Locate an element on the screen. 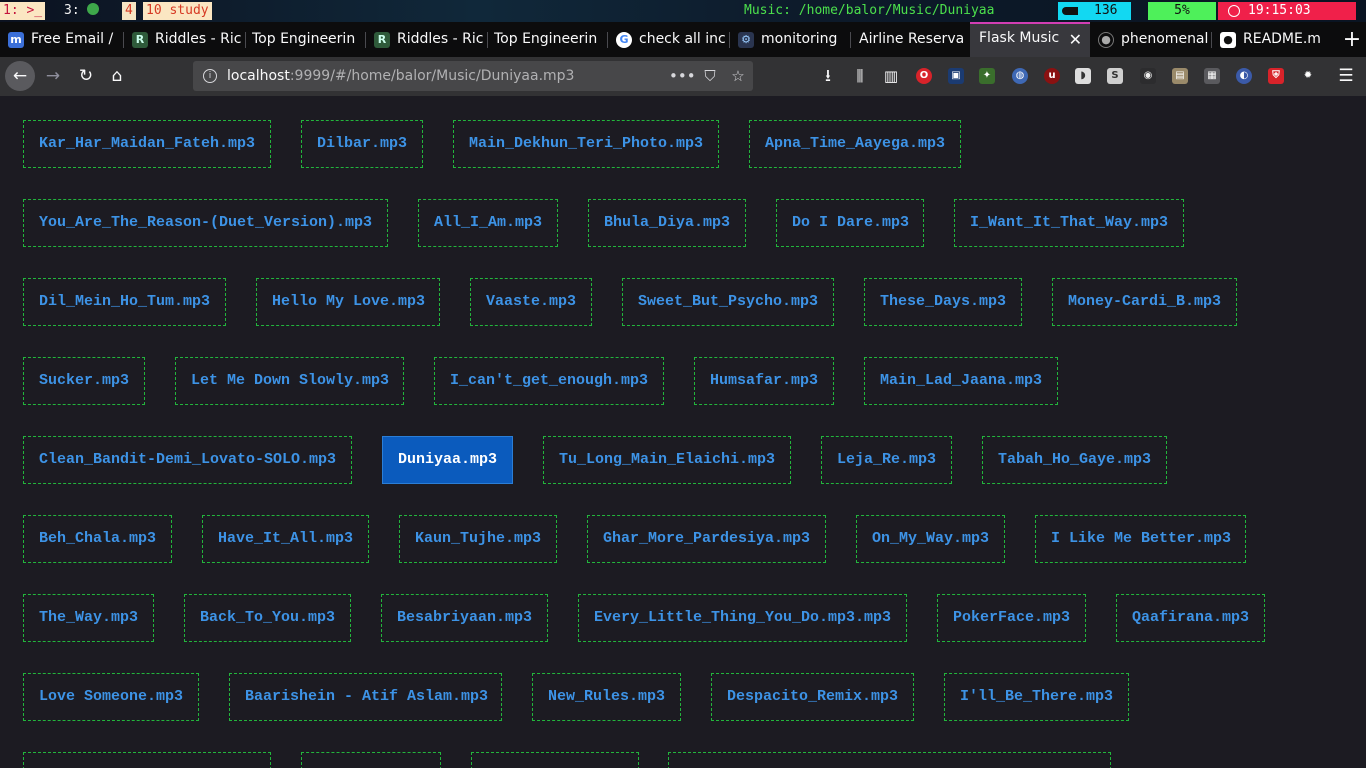  ublock-icon: u is located at coordinates (1052, 76).